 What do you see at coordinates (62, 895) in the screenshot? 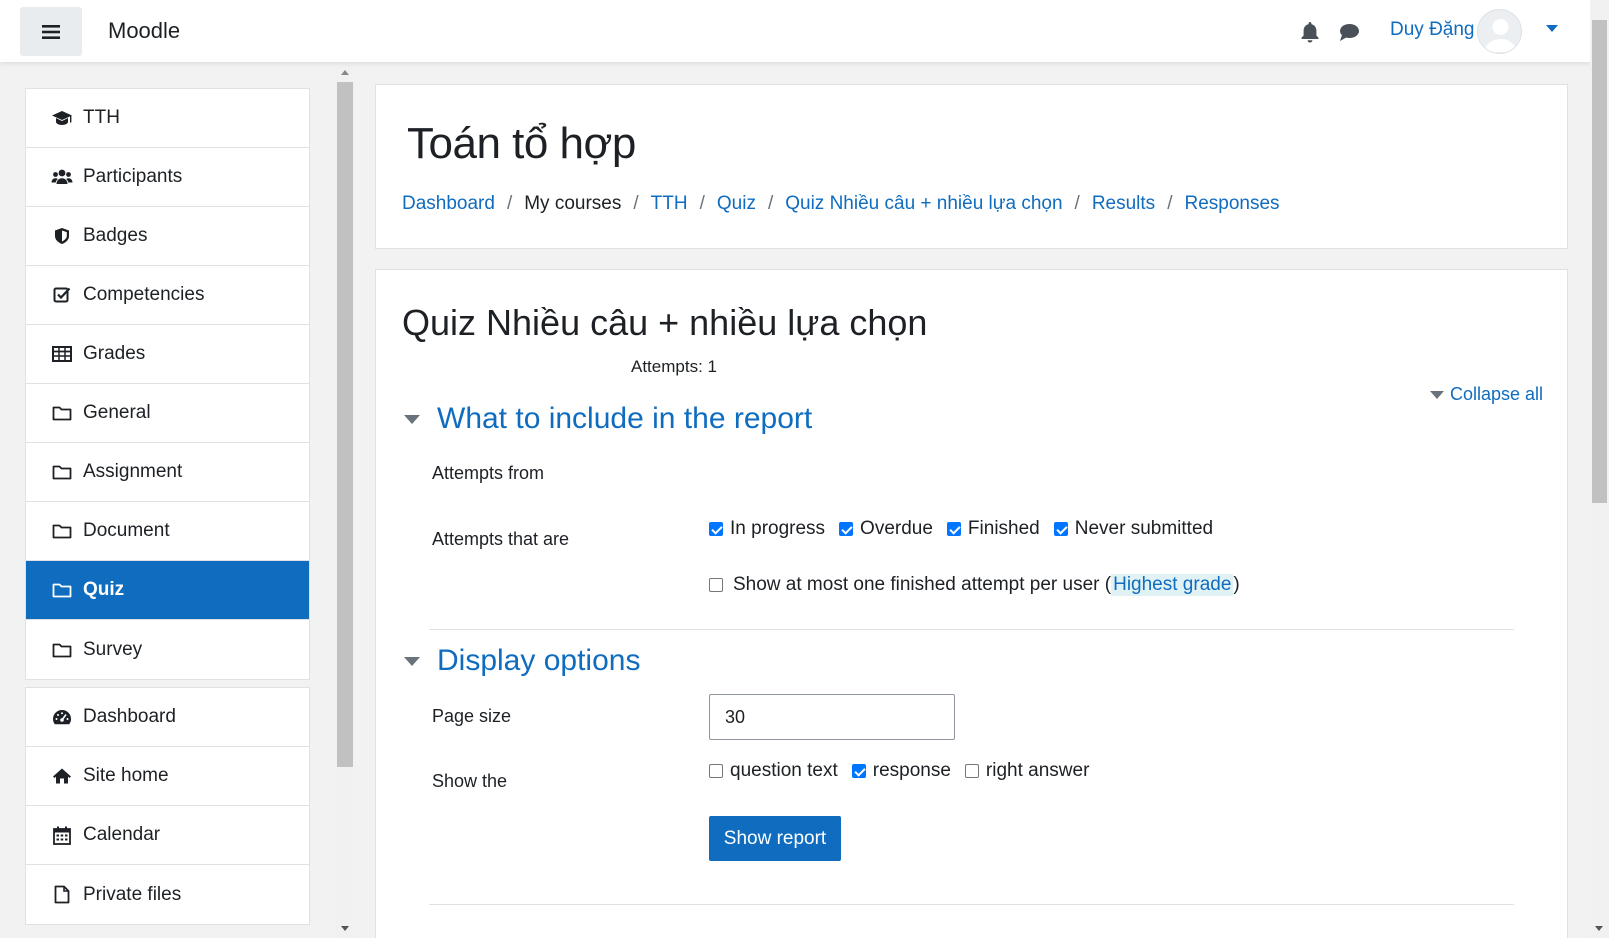
I see `file-icon` at bounding box center [62, 895].